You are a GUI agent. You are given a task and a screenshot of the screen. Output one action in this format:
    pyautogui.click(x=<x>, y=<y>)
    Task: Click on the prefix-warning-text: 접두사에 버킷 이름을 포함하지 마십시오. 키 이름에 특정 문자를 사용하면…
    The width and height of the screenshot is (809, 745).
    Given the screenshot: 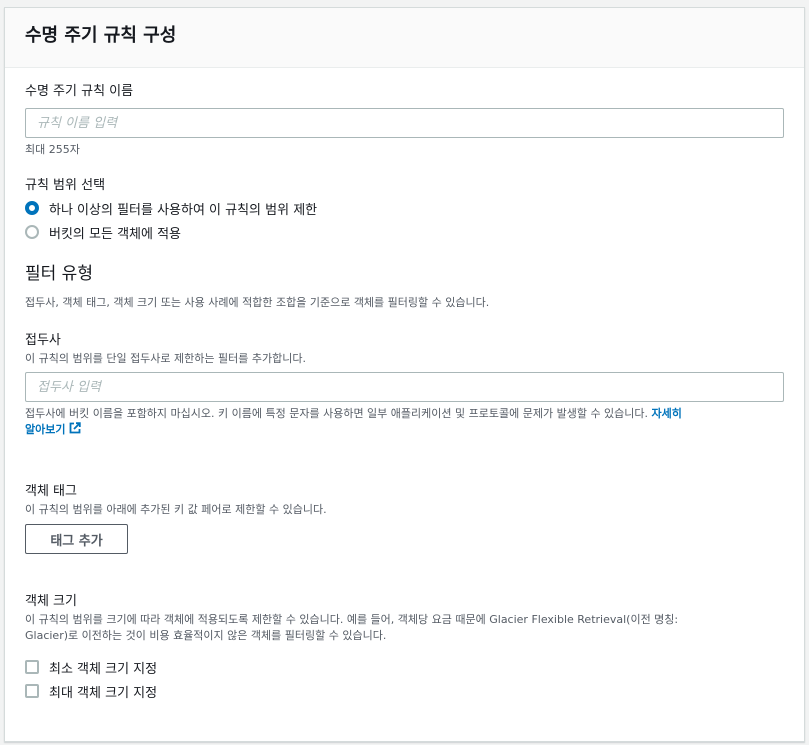 What is the action you would take?
    pyautogui.click(x=337, y=413)
    